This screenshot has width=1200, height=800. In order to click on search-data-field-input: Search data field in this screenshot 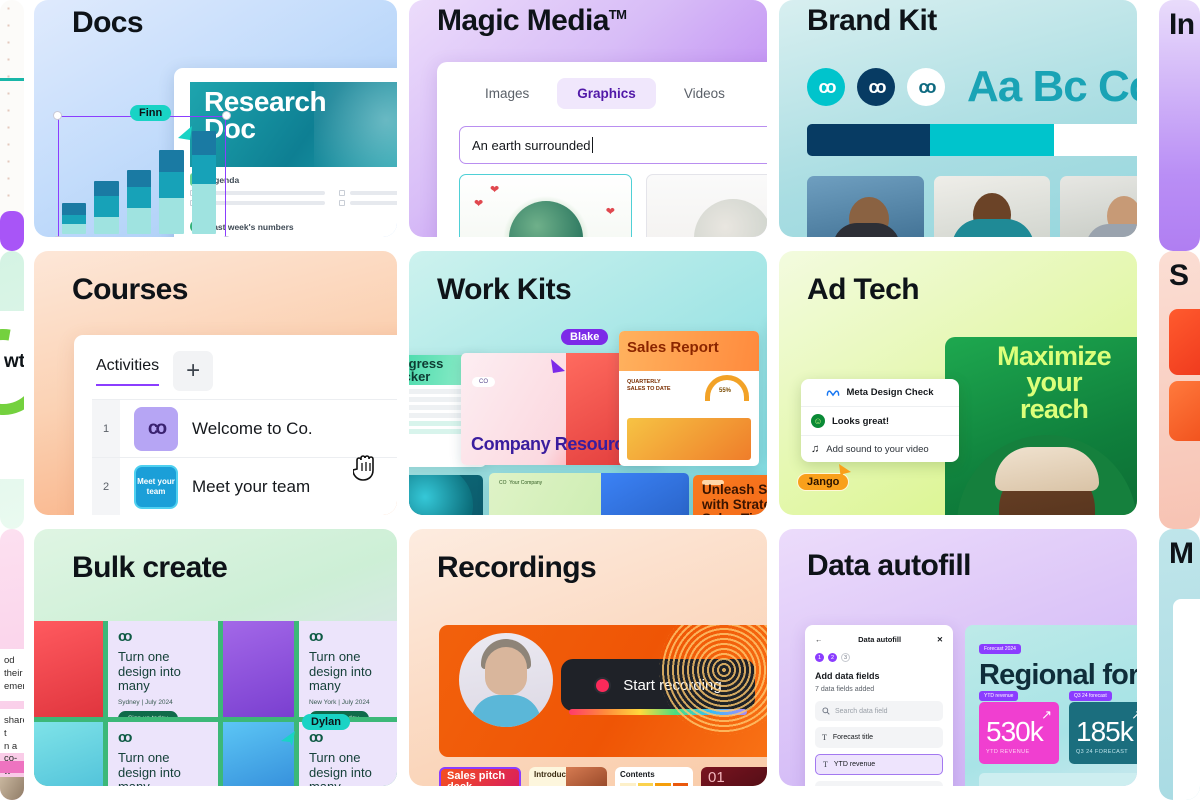, I will do `click(879, 711)`.